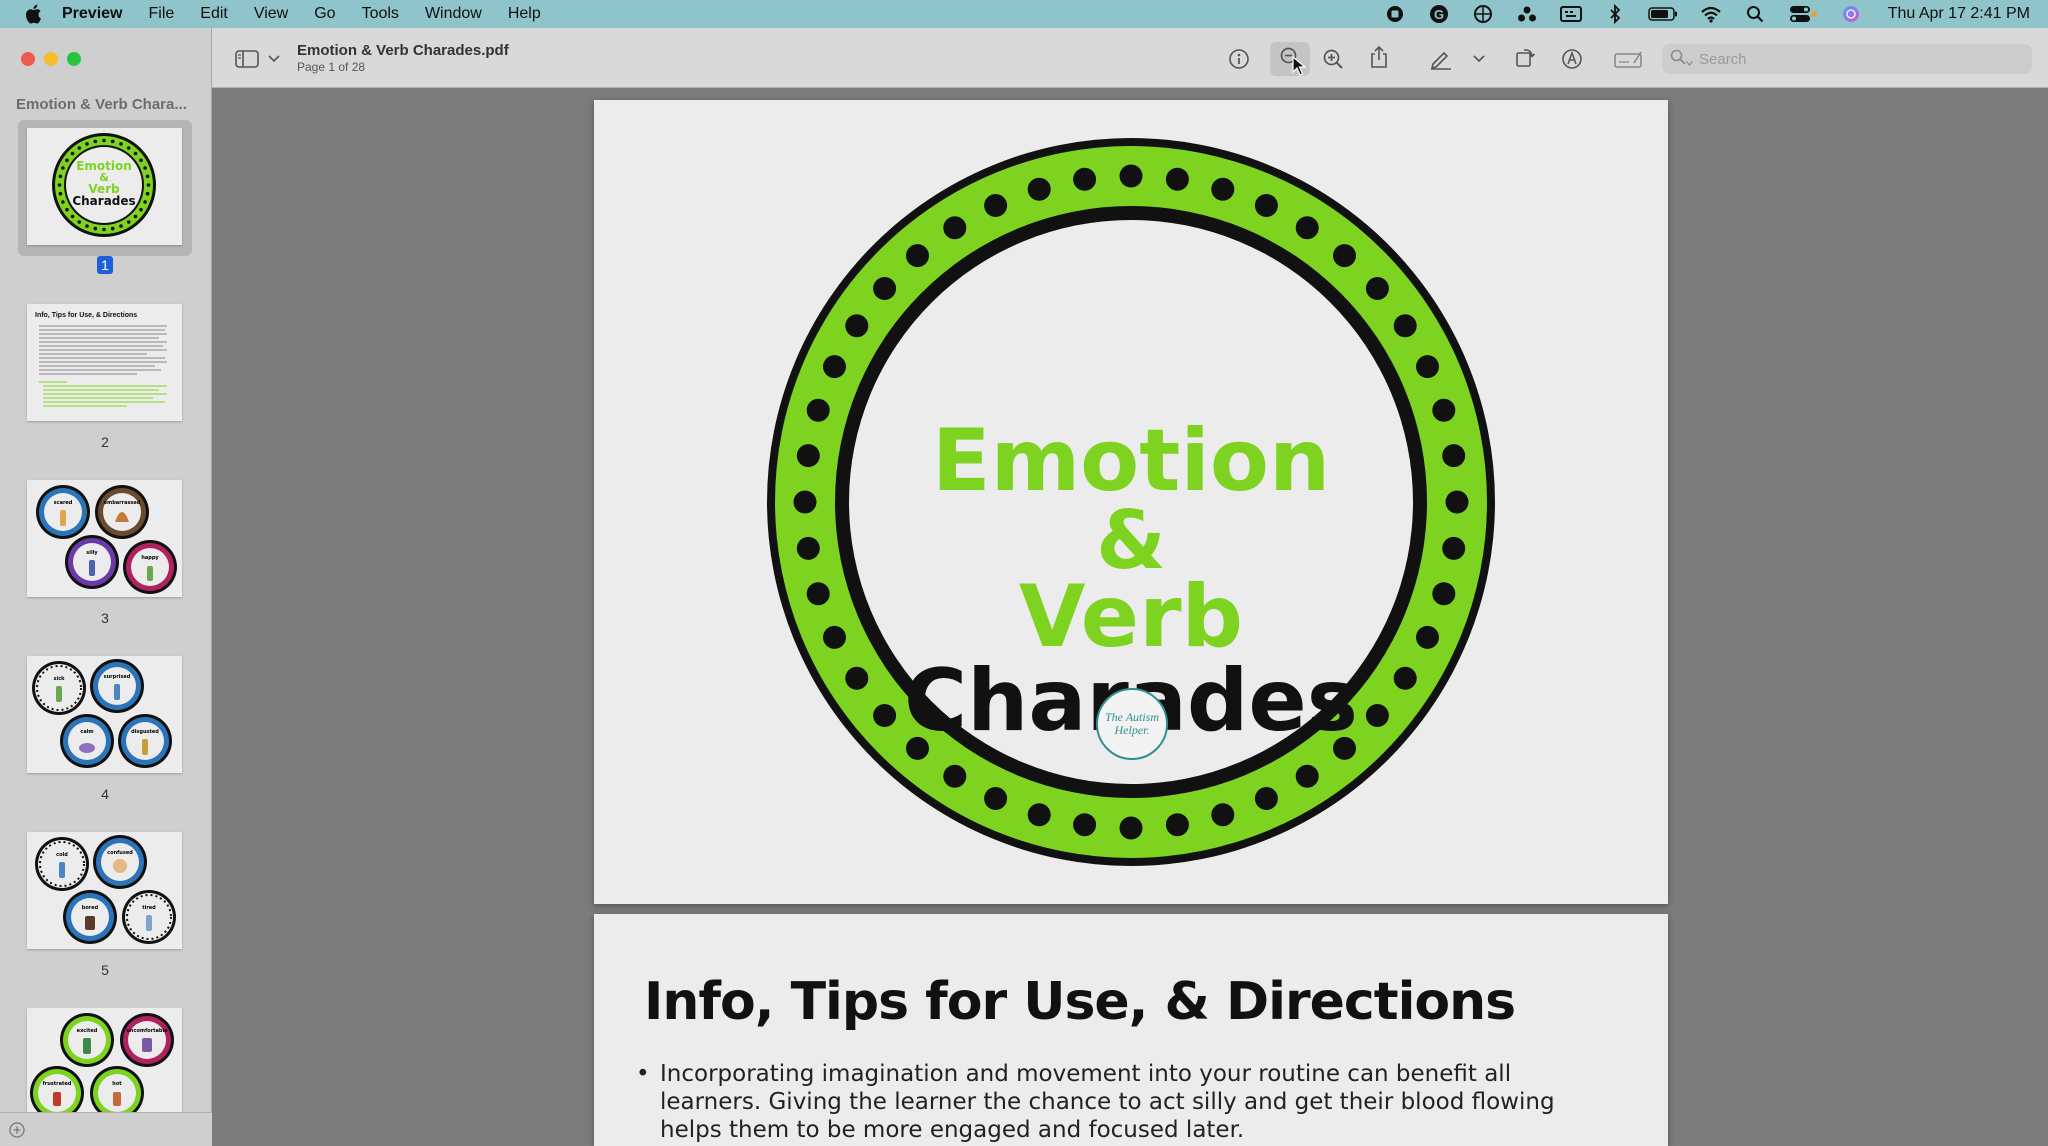 This screenshot has height=1146, width=2048. What do you see at coordinates (62, 855) in the screenshot?
I see `thumb-label: cold` at bounding box center [62, 855].